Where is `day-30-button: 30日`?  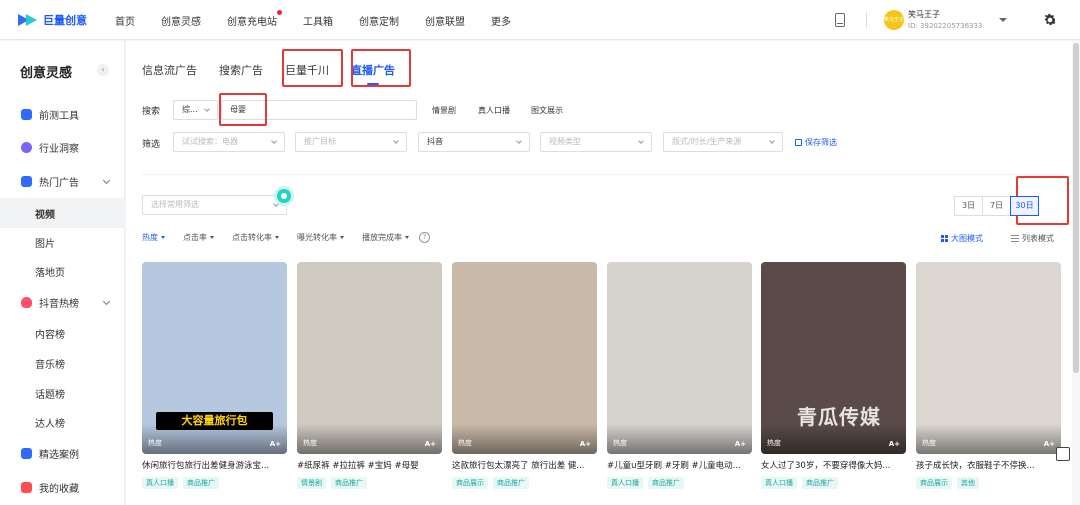 day-30-button: 30日 is located at coordinates (1024, 206).